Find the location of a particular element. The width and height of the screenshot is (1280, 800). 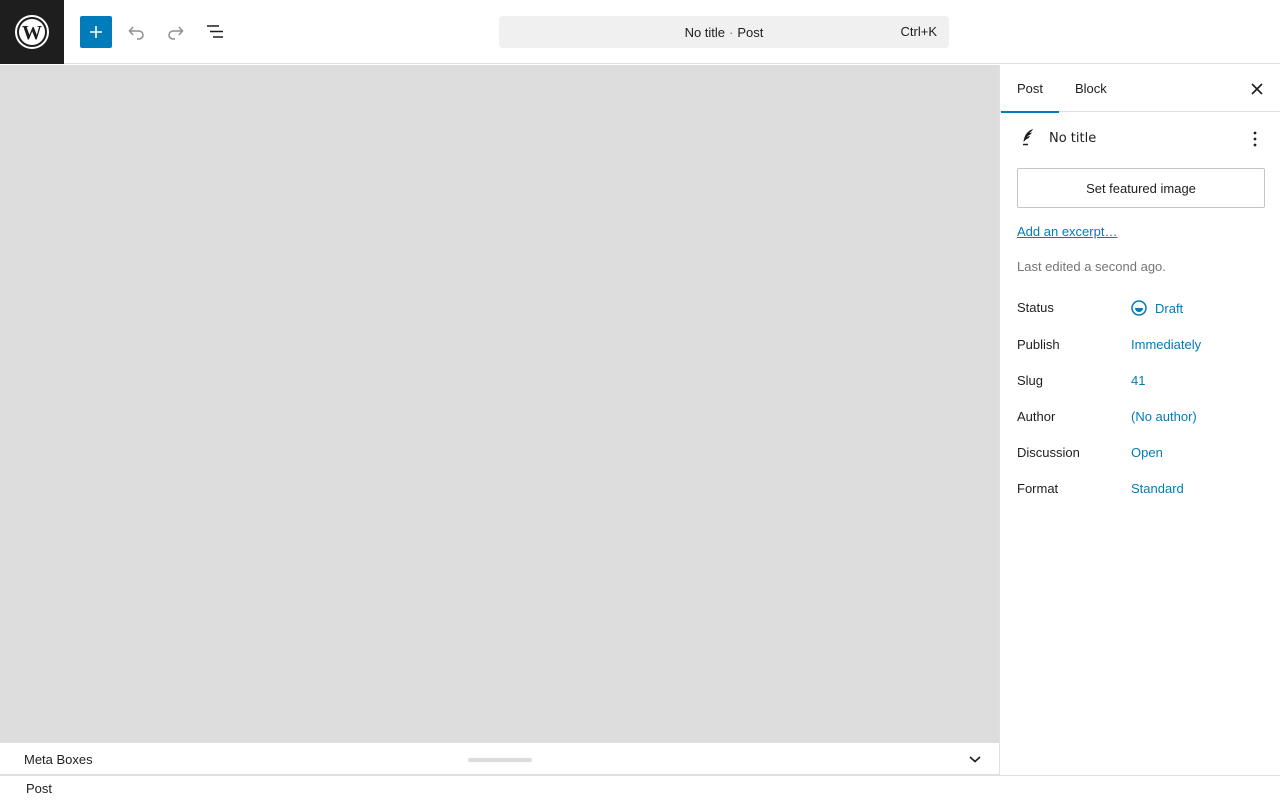

discussion-label: Discussion is located at coordinates (1048, 452).